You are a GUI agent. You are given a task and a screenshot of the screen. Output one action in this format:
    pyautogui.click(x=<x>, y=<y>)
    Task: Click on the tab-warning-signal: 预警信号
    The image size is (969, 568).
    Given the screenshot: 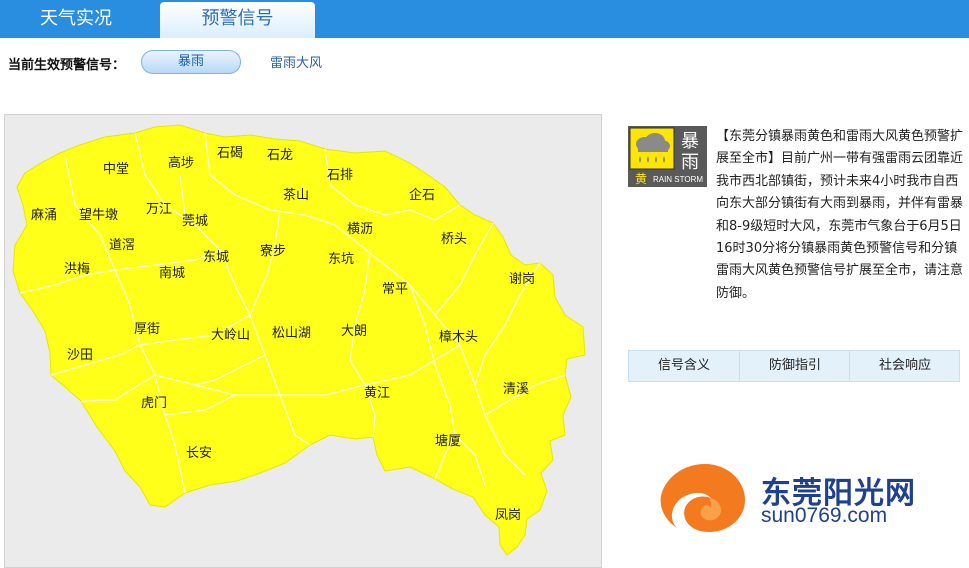 What is the action you would take?
    pyautogui.click(x=237, y=20)
    